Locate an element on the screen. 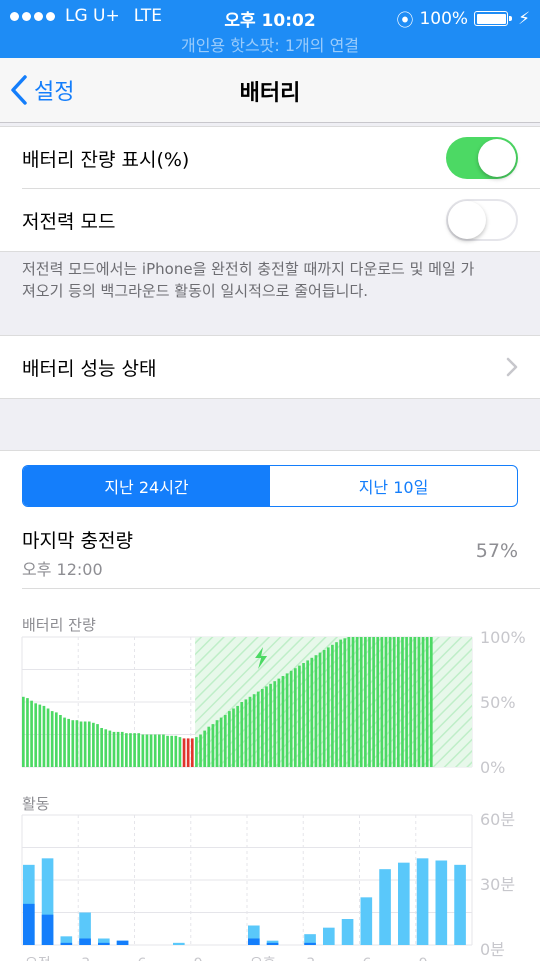  activity-x-tick-label: 오후 is located at coordinates (263, 958).